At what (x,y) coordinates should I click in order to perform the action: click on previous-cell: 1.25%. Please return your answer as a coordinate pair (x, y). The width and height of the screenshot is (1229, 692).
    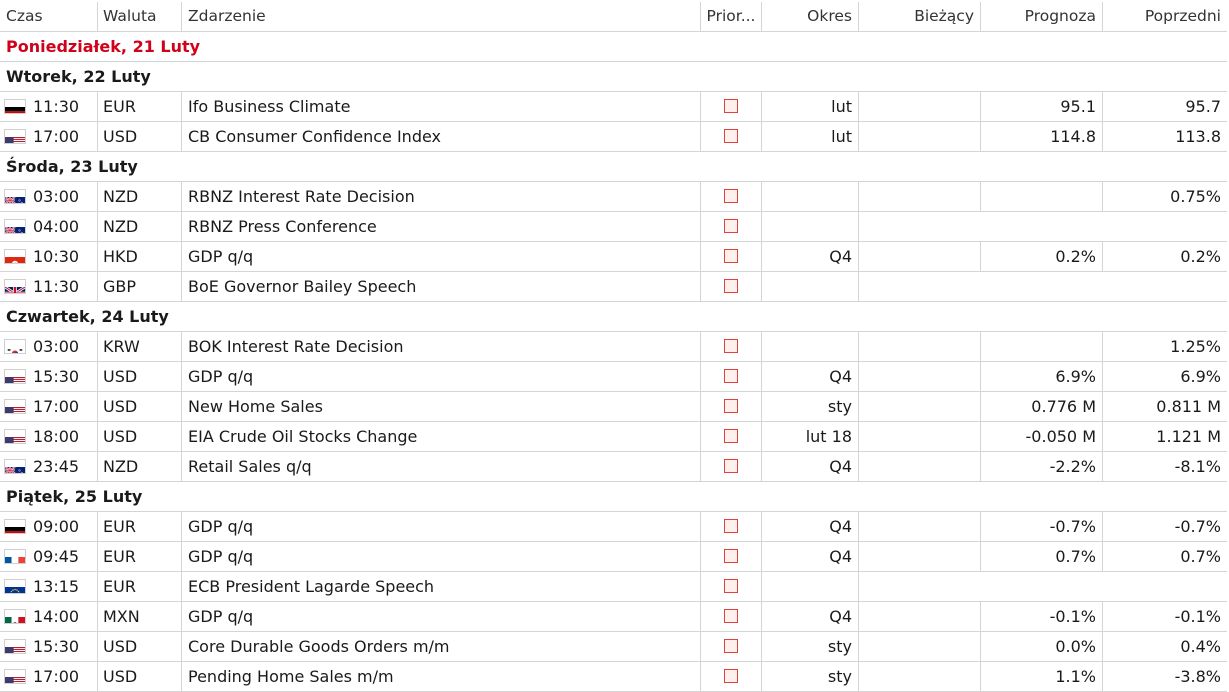
    Looking at the image, I should click on (1195, 346).